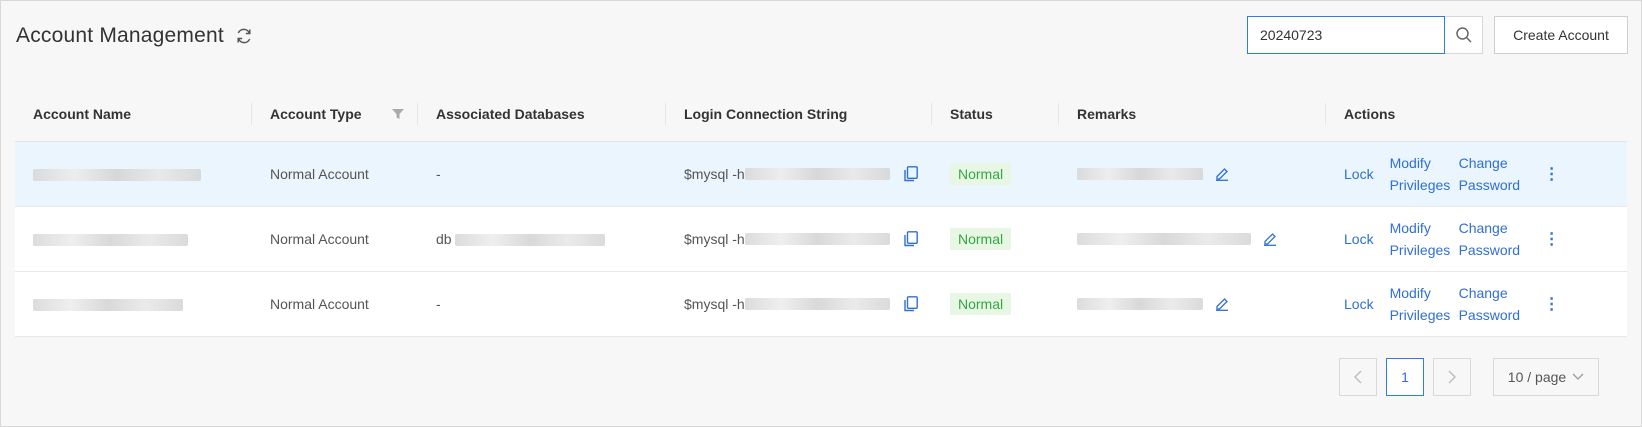 The width and height of the screenshot is (1642, 427). Describe the element at coordinates (1578, 376) in the screenshot. I see `chevron-down-icon` at that location.